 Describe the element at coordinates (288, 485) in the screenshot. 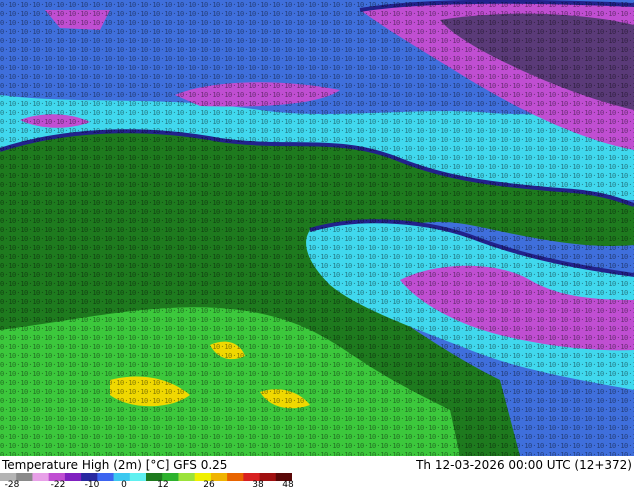

I see `colorbar-tick: 48` at that location.